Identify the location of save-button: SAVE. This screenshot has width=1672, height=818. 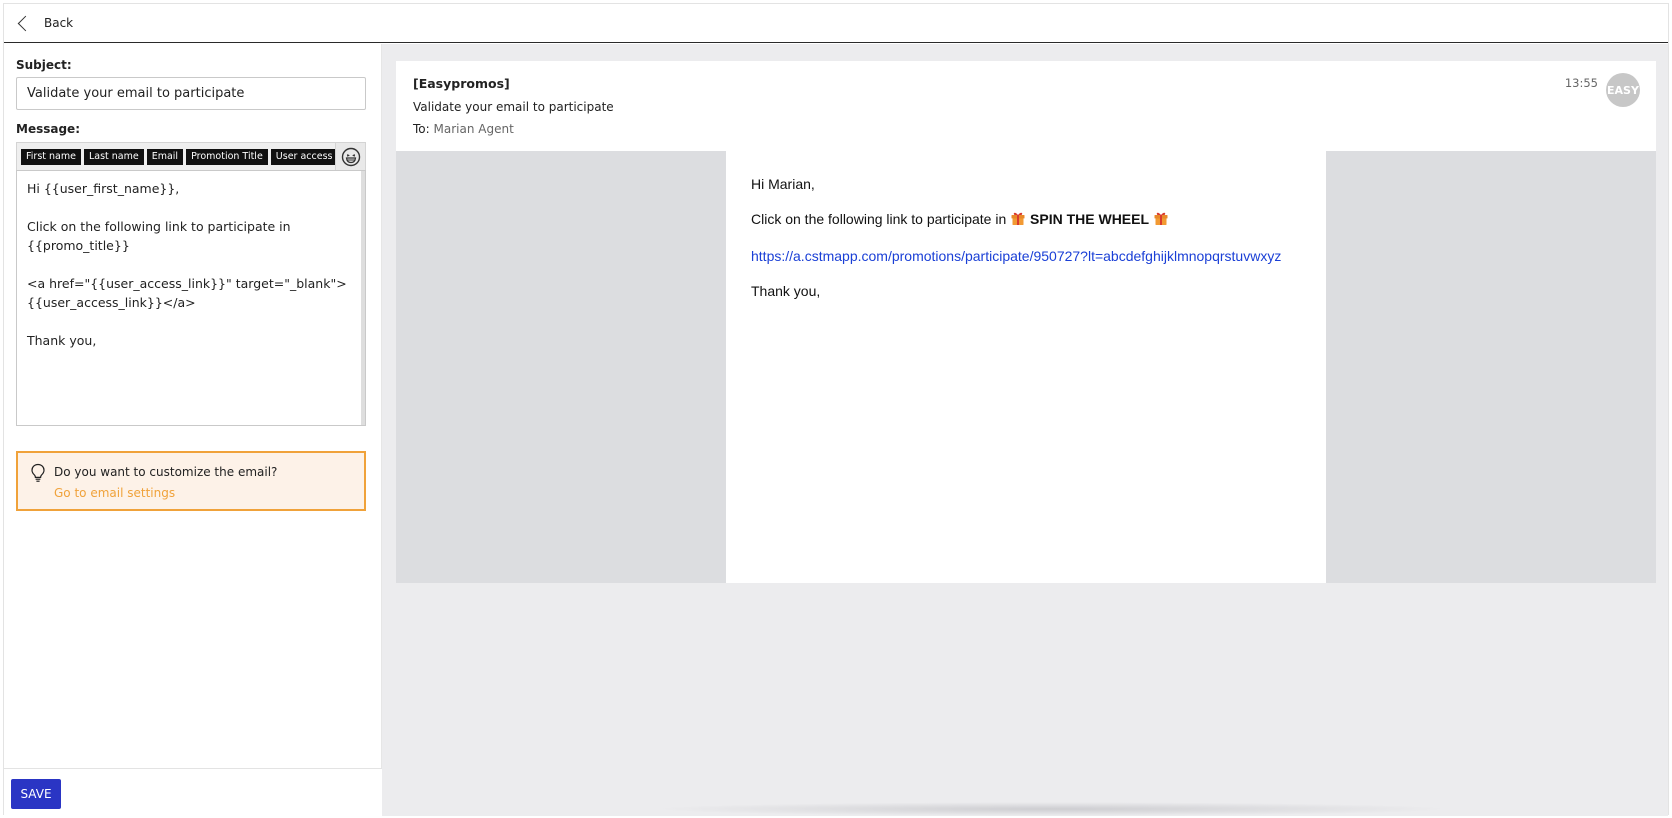
(36, 794).